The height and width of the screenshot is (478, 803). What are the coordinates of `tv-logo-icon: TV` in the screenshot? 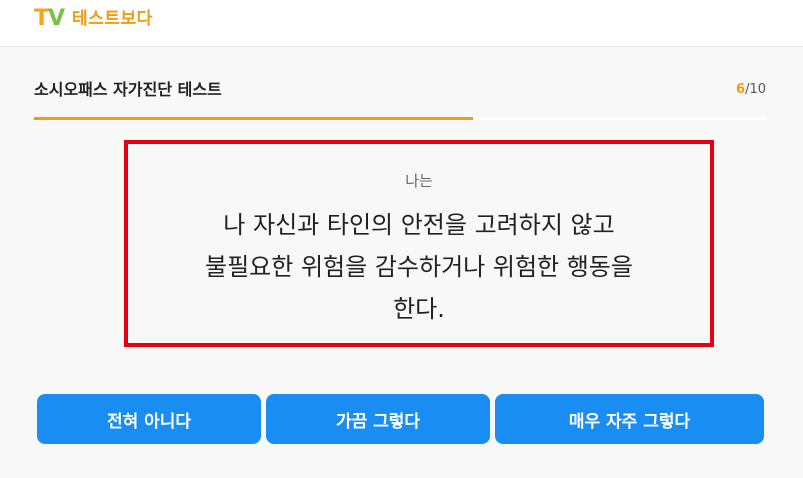 It's located at (49, 18).